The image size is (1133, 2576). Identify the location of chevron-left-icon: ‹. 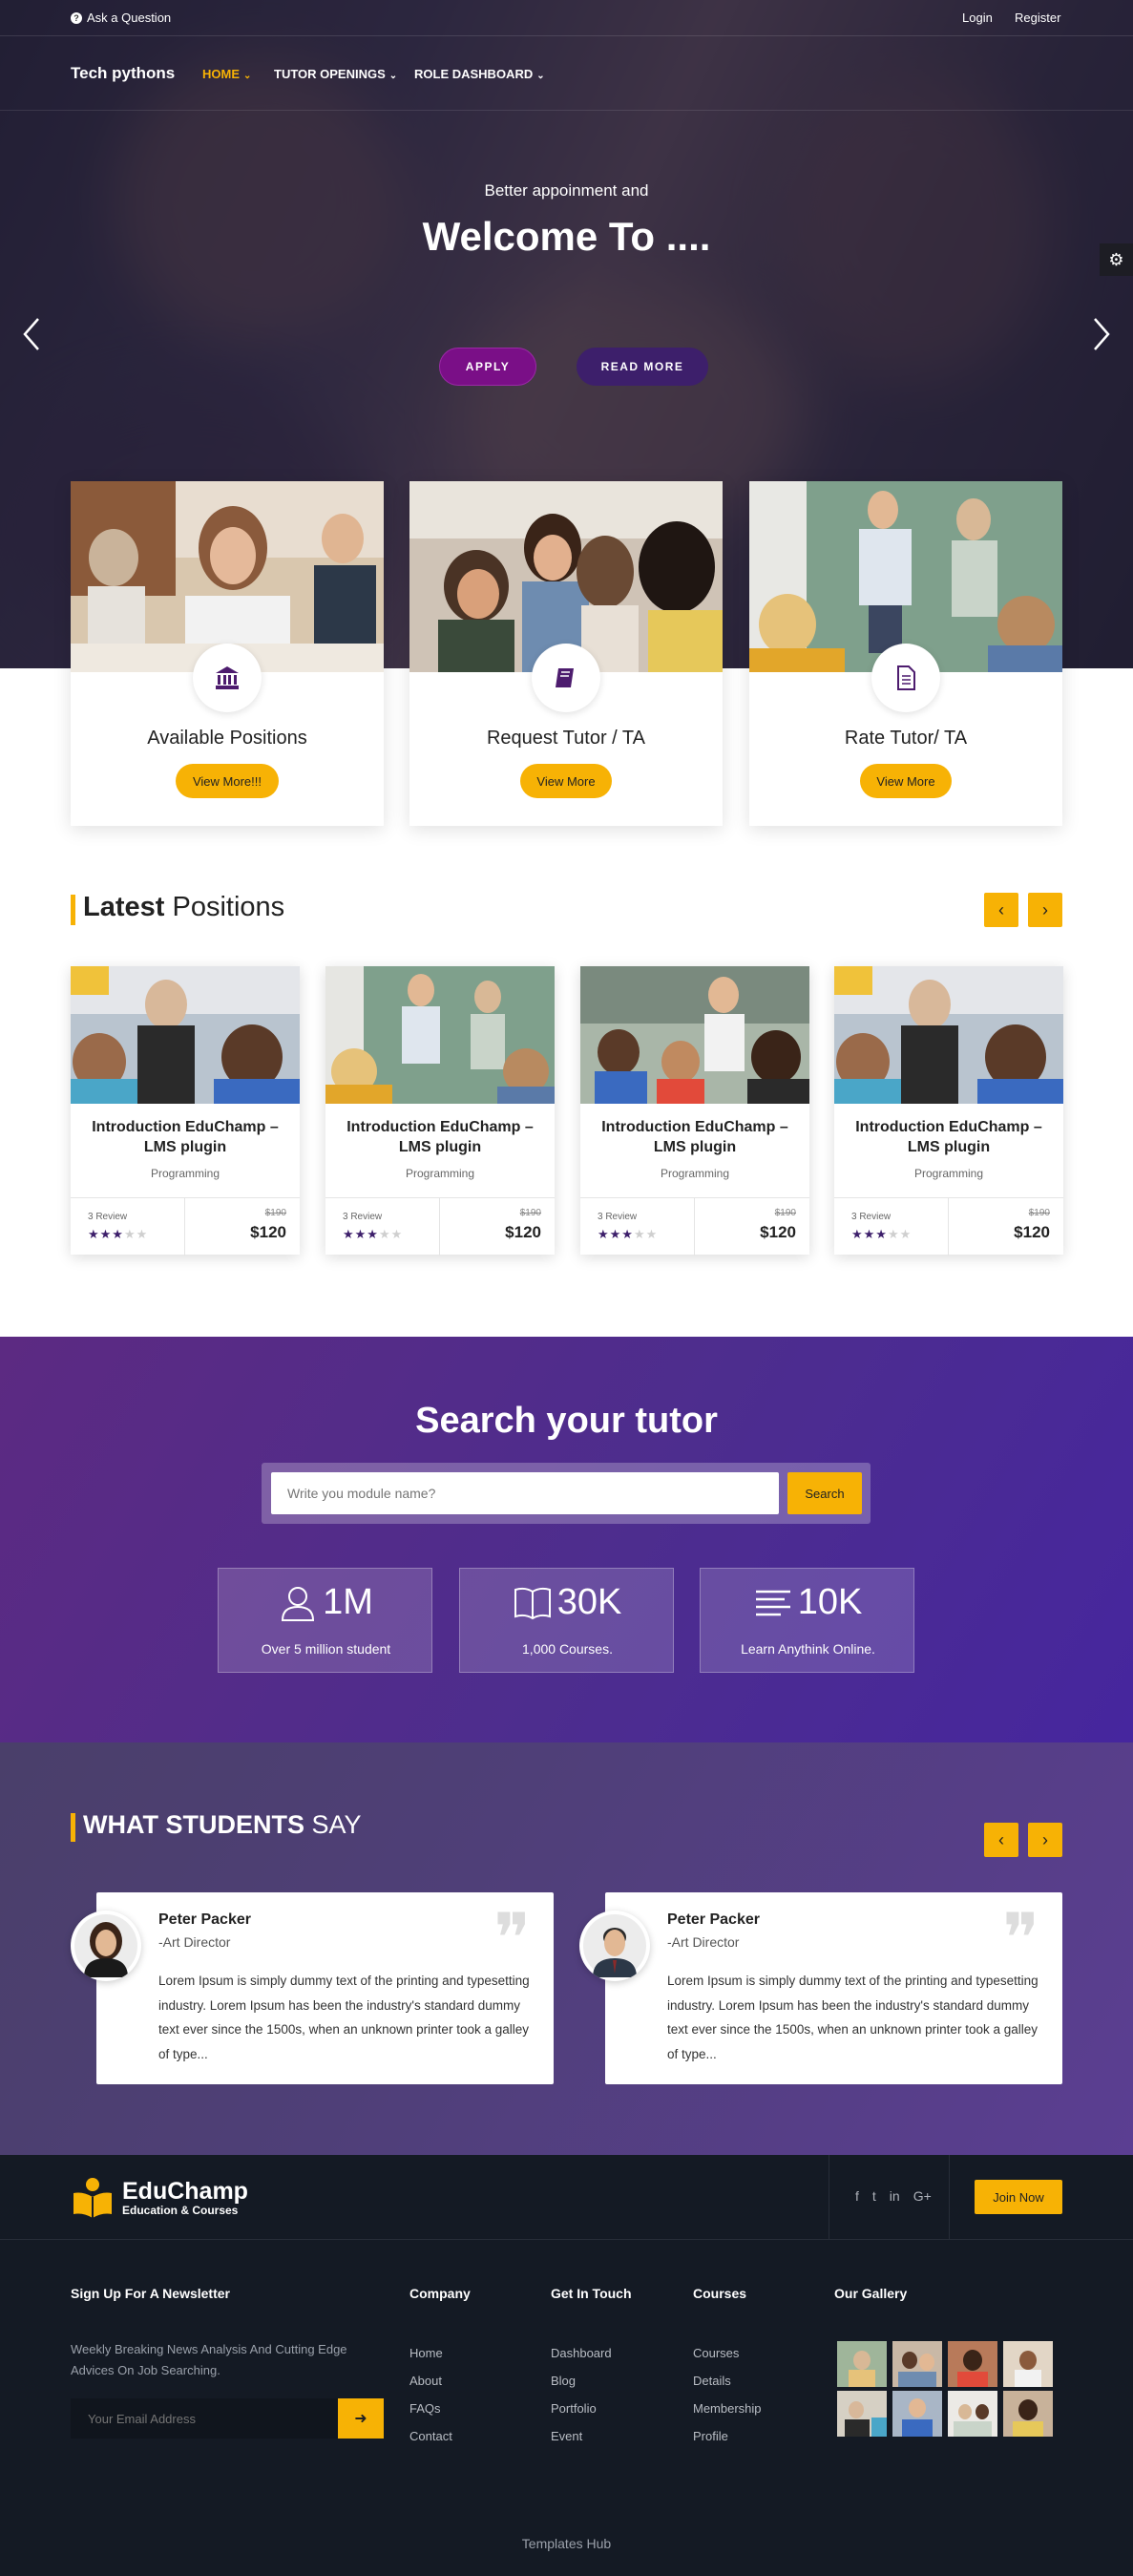
(1001, 1839).